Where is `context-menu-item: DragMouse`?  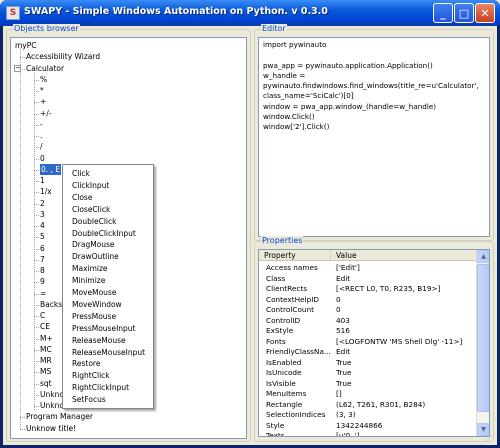 context-menu-item: DragMouse is located at coordinates (93, 245).